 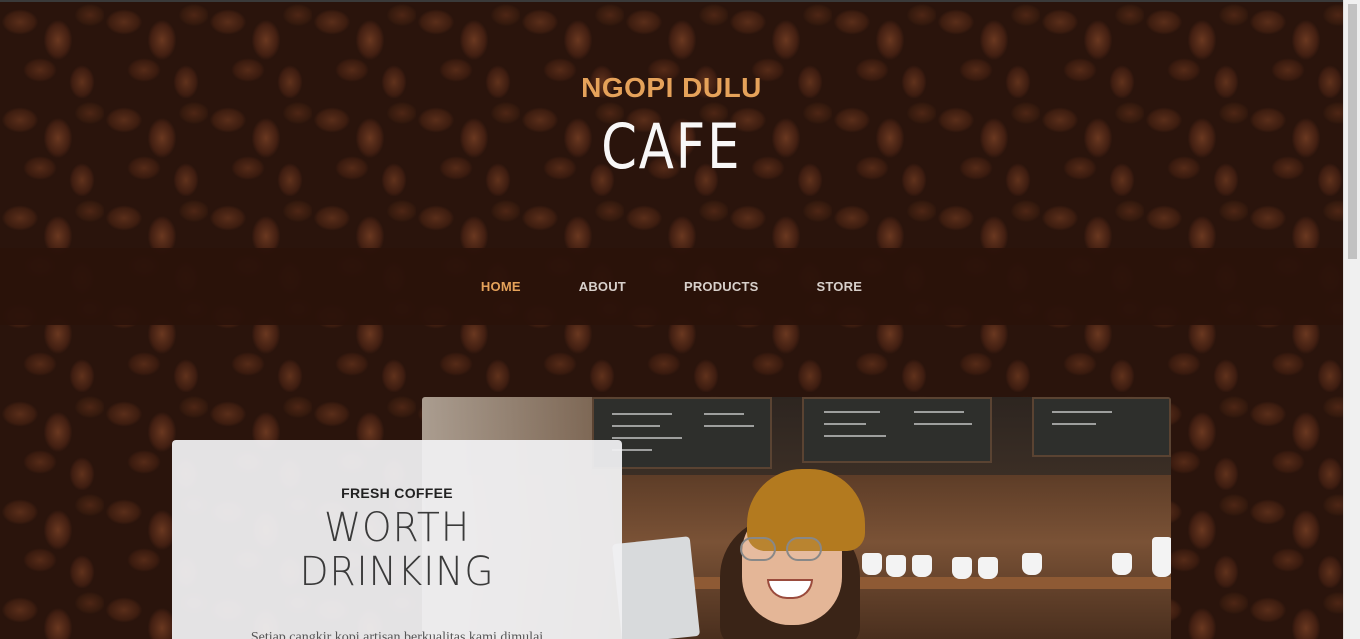 I want to click on brand-name-lower: CAFE, so click(x=671, y=146).